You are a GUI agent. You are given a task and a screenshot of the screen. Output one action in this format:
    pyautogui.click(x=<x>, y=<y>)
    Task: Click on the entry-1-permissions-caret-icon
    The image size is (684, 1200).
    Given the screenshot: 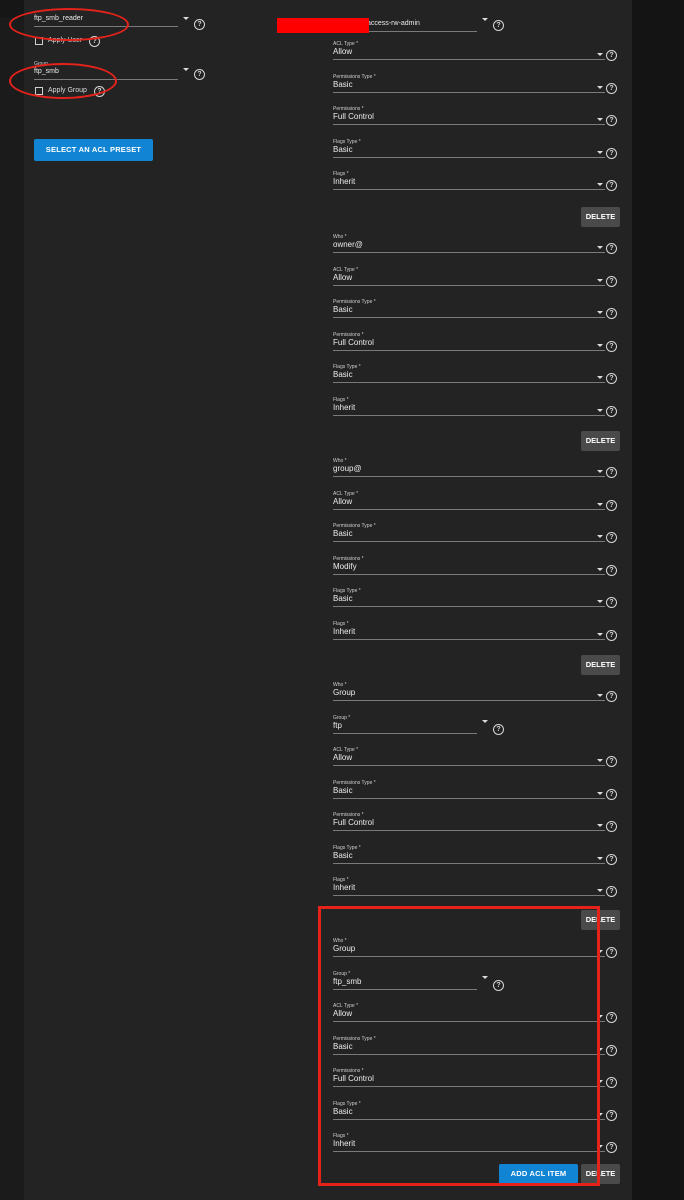 What is the action you would take?
    pyautogui.click(x=600, y=345)
    